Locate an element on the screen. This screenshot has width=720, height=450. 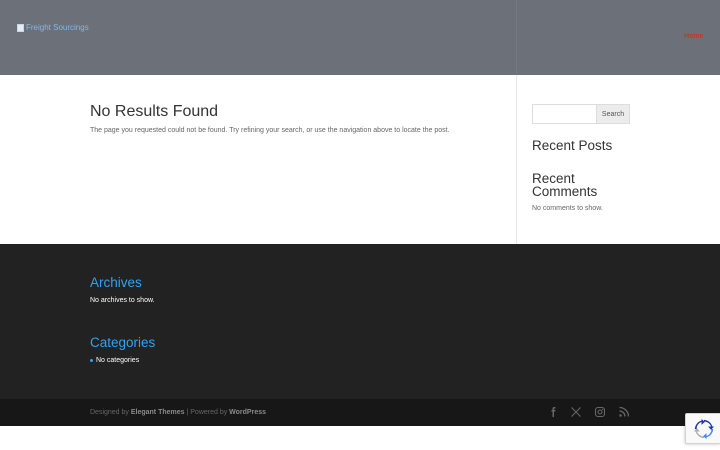
x-icon is located at coordinates (576, 412).